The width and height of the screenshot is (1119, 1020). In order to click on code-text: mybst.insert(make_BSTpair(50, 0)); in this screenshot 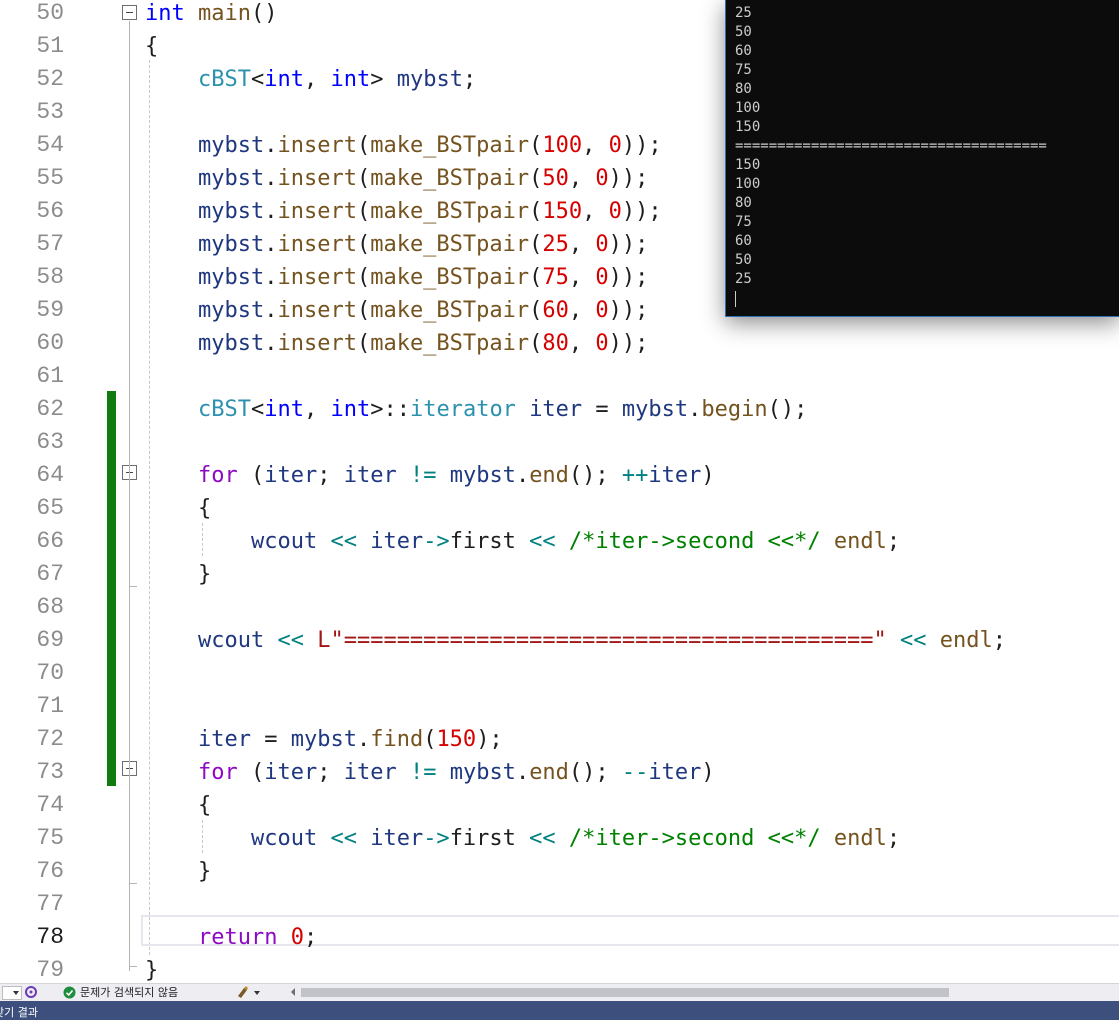, I will do `click(396, 178)`.